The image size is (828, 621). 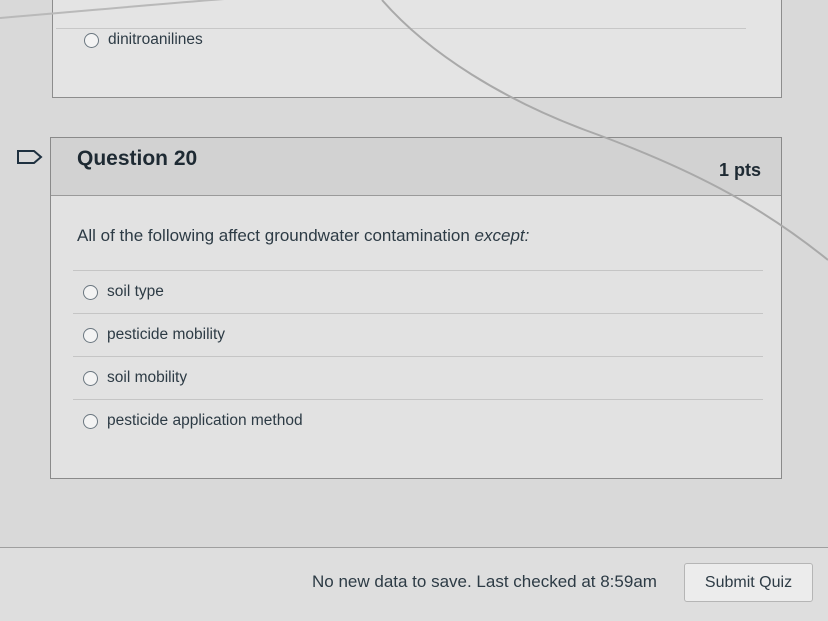 What do you see at coordinates (147, 377) in the screenshot?
I see `answer-label: soil mobility` at bounding box center [147, 377].